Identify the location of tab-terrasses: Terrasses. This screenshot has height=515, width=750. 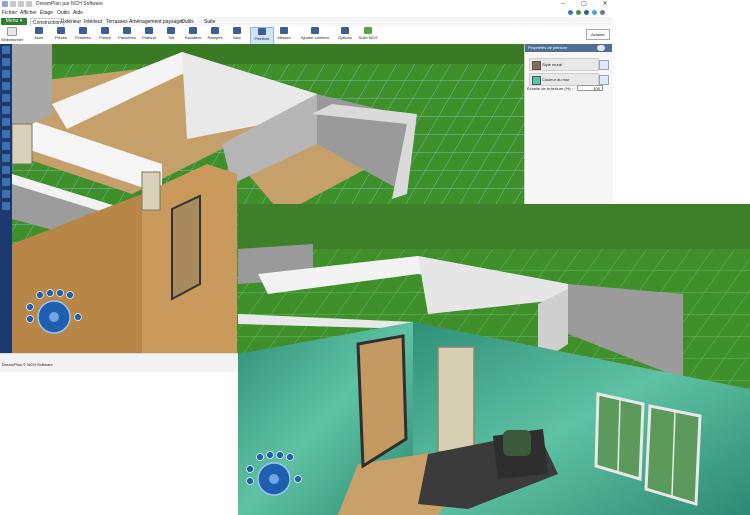
(117, 22).